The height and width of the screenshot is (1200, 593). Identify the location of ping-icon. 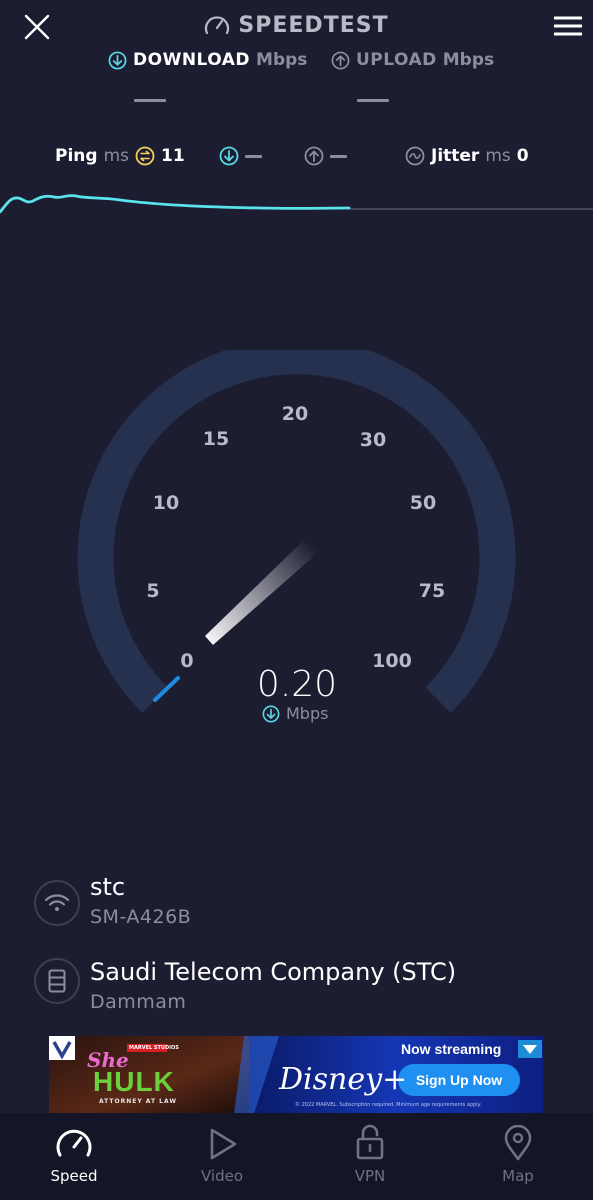
(145, 156).